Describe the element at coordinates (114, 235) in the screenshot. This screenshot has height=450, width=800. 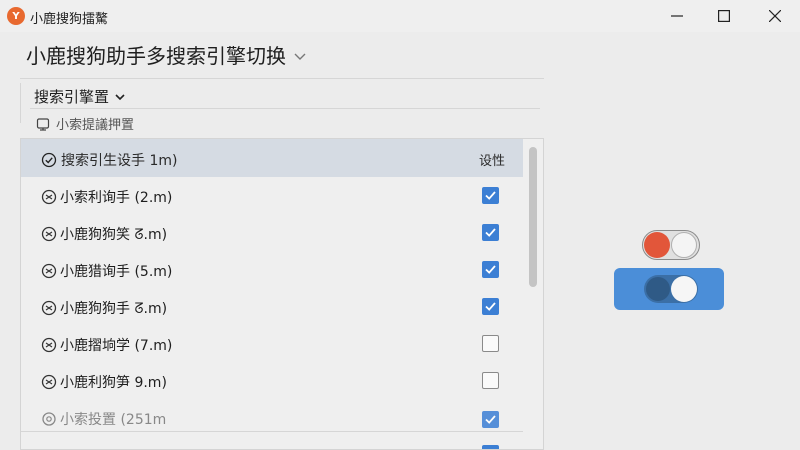
I see `list-item-label: 小鹿狗狗笑 ᘔ.m)` at that location.